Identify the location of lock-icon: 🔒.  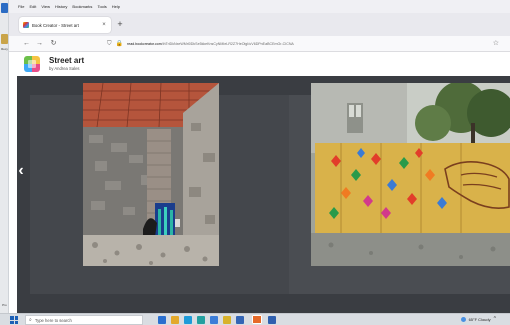
(119, 44).